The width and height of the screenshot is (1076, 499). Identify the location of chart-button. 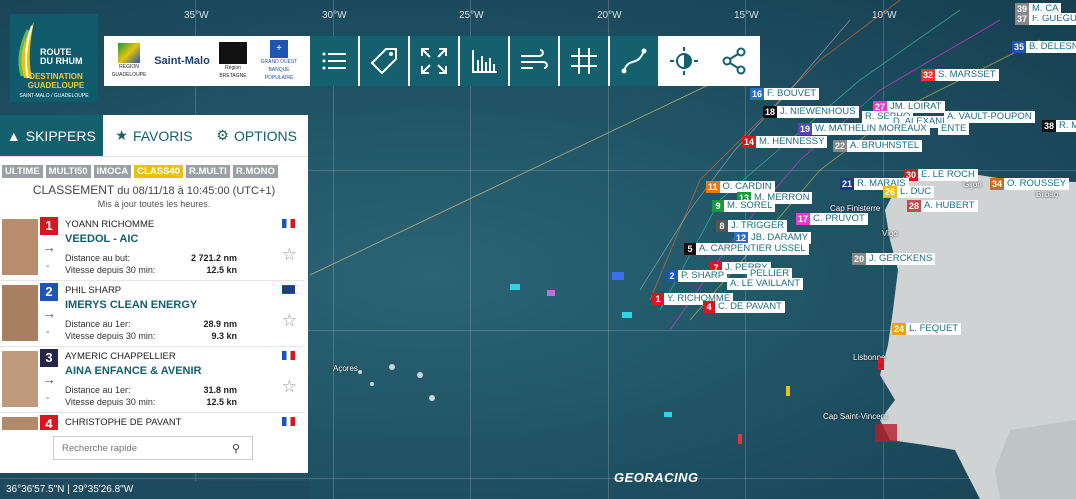
(485, 61).